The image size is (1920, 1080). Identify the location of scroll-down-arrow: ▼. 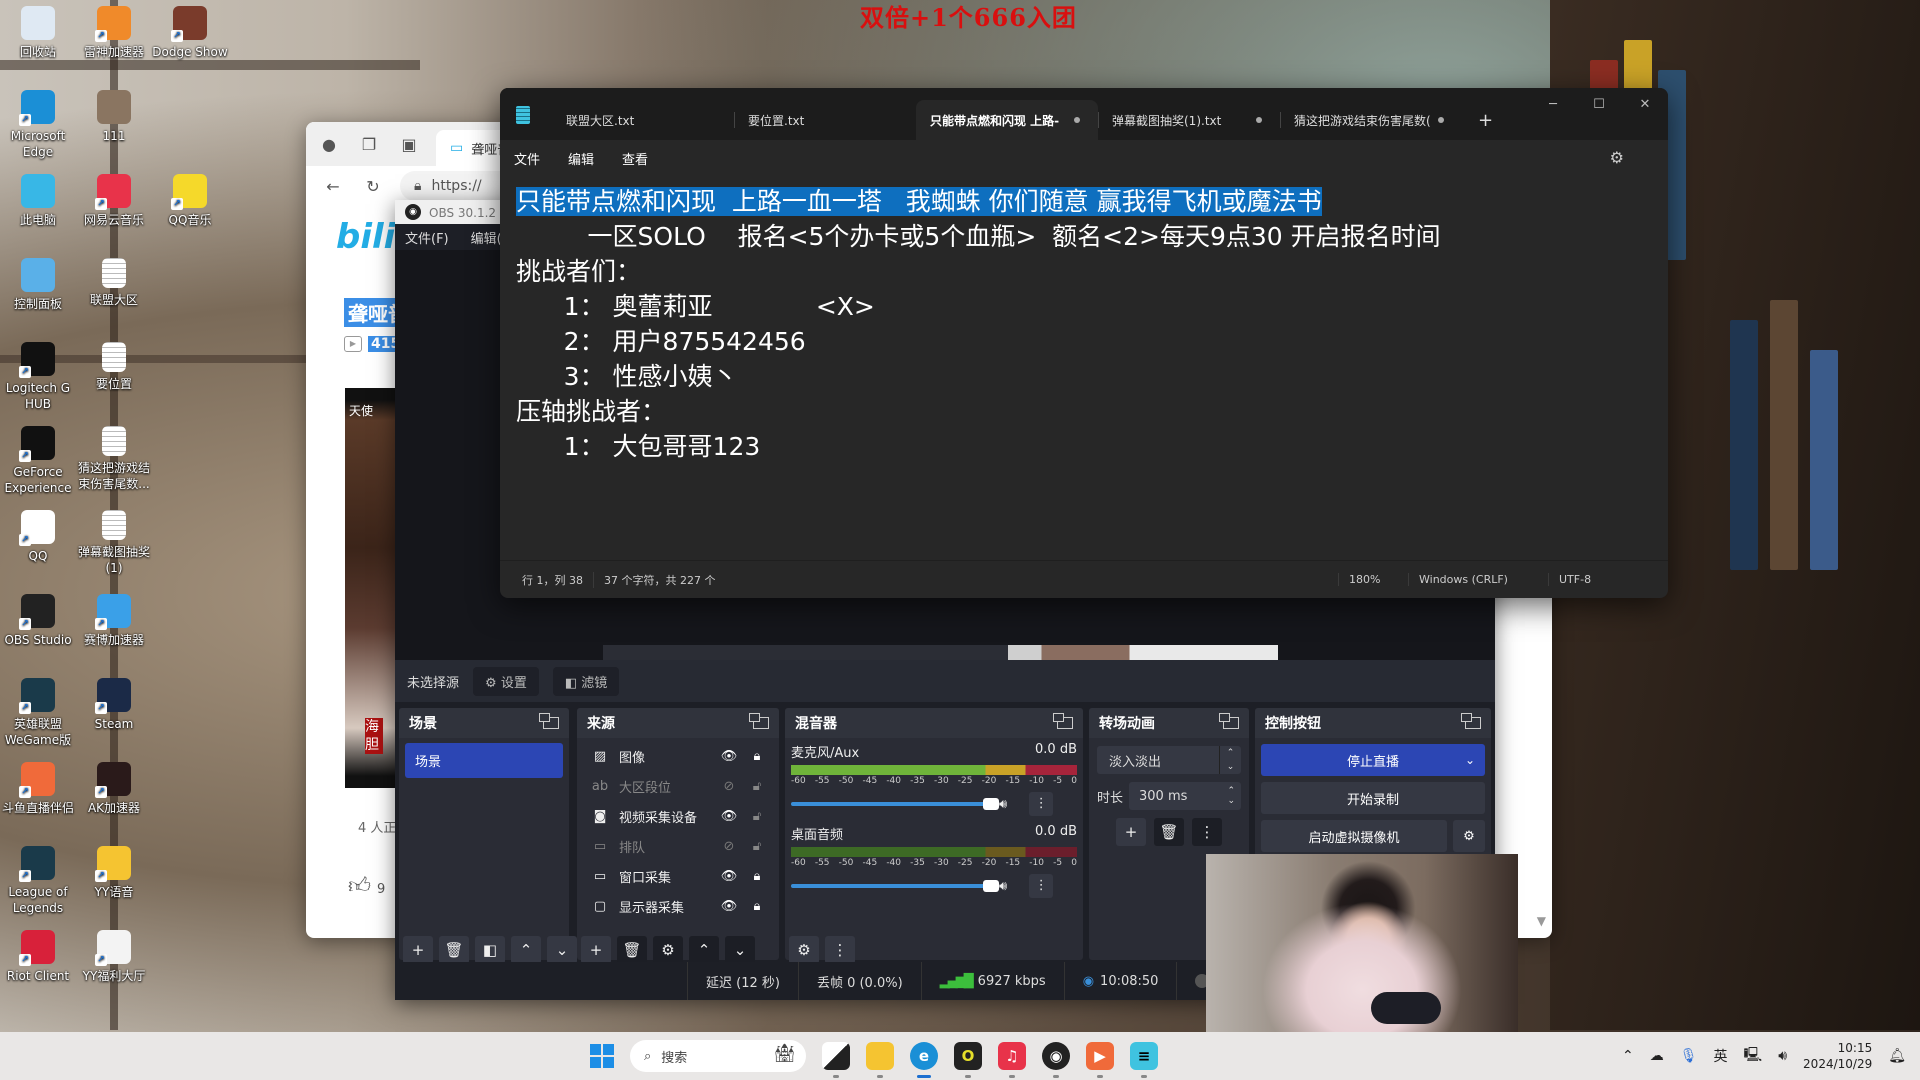
(1541, 921).